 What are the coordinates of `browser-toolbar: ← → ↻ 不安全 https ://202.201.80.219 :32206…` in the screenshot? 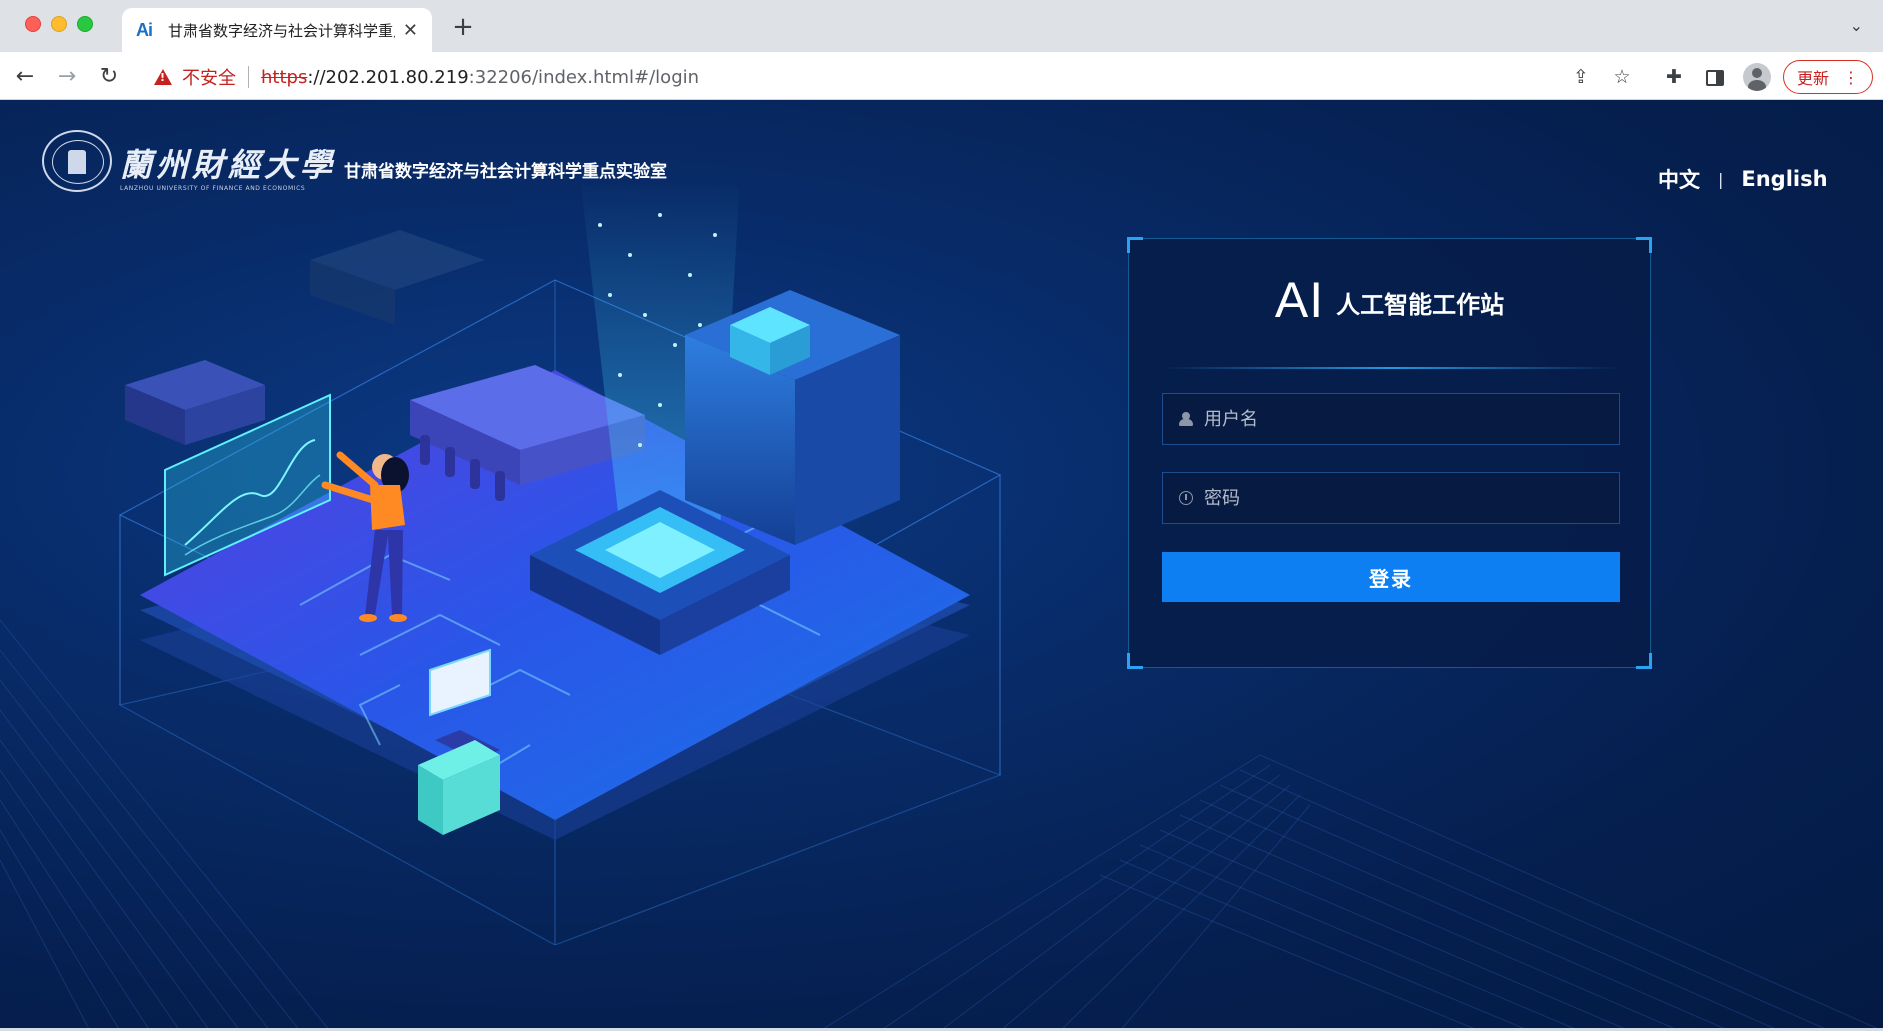 It's located at (941, 76).